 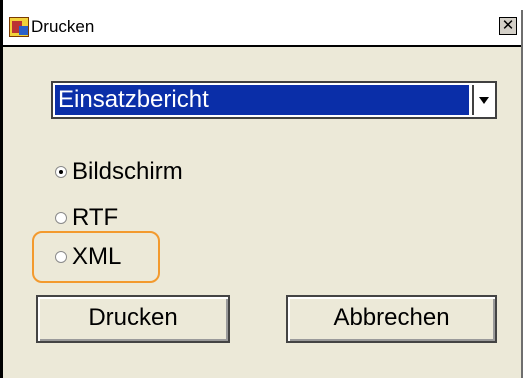 I want to click on radio-option-rtf: RTF, so click(x=86, y=218).